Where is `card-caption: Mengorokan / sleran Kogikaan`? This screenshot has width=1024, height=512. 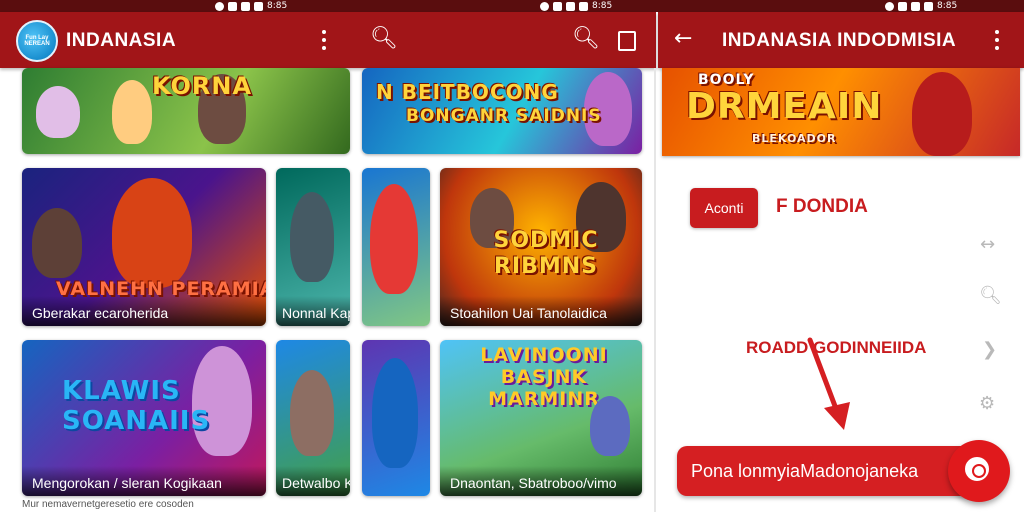 card-caption: Mengorokan / sleran Kogikaan is located at coordinates (144, 481).